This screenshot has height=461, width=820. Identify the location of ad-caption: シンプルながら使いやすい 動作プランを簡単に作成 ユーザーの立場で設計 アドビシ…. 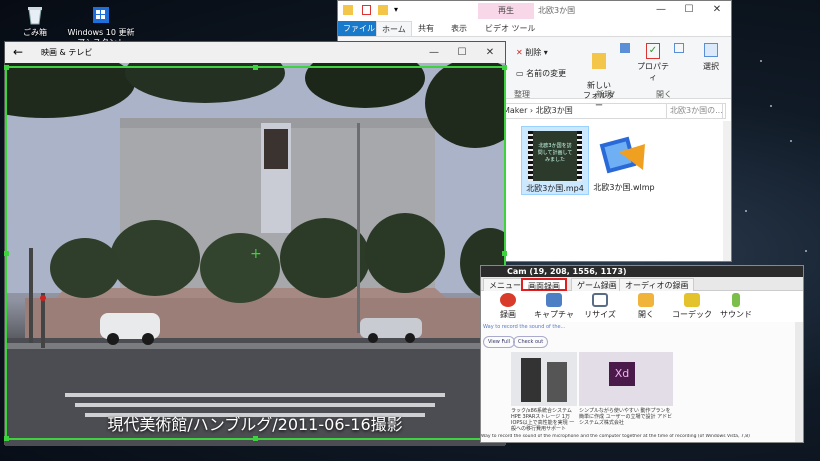
(626, 417).